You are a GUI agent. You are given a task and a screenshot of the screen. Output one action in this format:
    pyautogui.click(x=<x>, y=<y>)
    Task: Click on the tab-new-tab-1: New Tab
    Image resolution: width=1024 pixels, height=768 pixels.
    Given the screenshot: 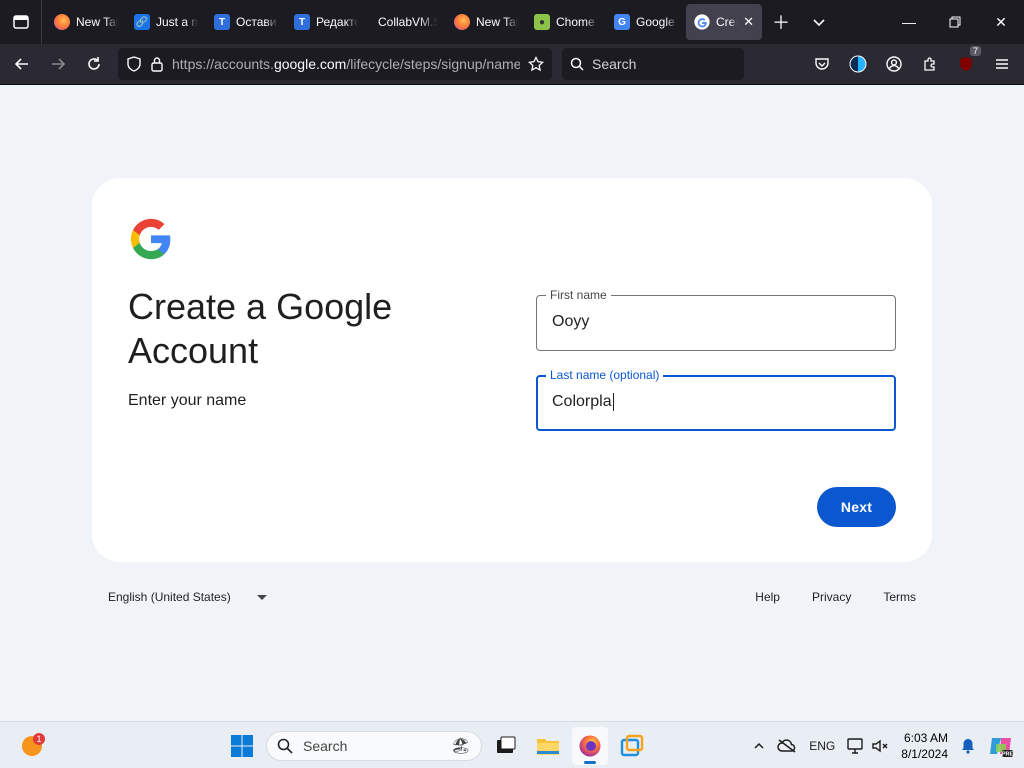 What is the action you would take?
    pyautogui.click(x=86, y=22)
    